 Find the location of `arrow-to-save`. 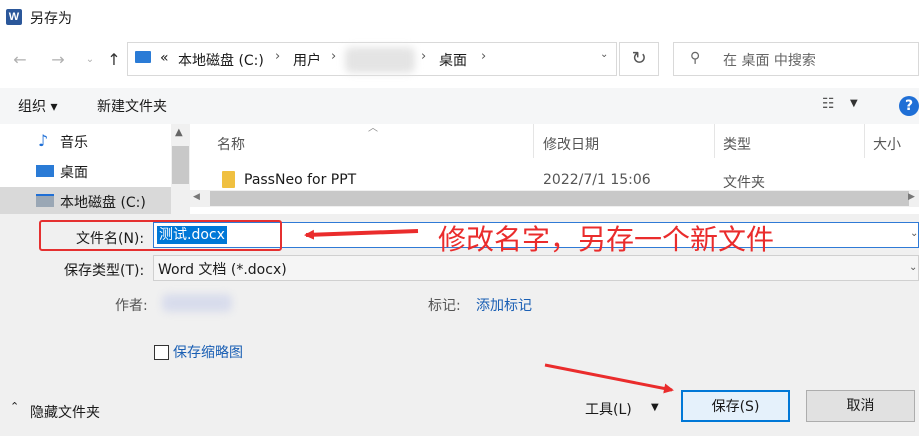

arrow-to-save is located at coordinates (609, 378).